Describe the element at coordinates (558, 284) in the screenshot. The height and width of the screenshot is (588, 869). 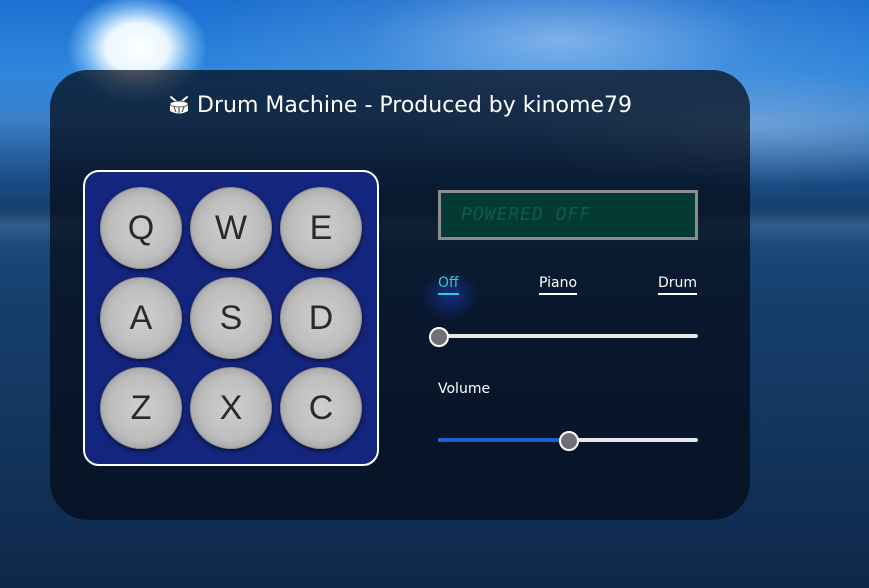
I see `mode-option-piano: Piano` at that location.